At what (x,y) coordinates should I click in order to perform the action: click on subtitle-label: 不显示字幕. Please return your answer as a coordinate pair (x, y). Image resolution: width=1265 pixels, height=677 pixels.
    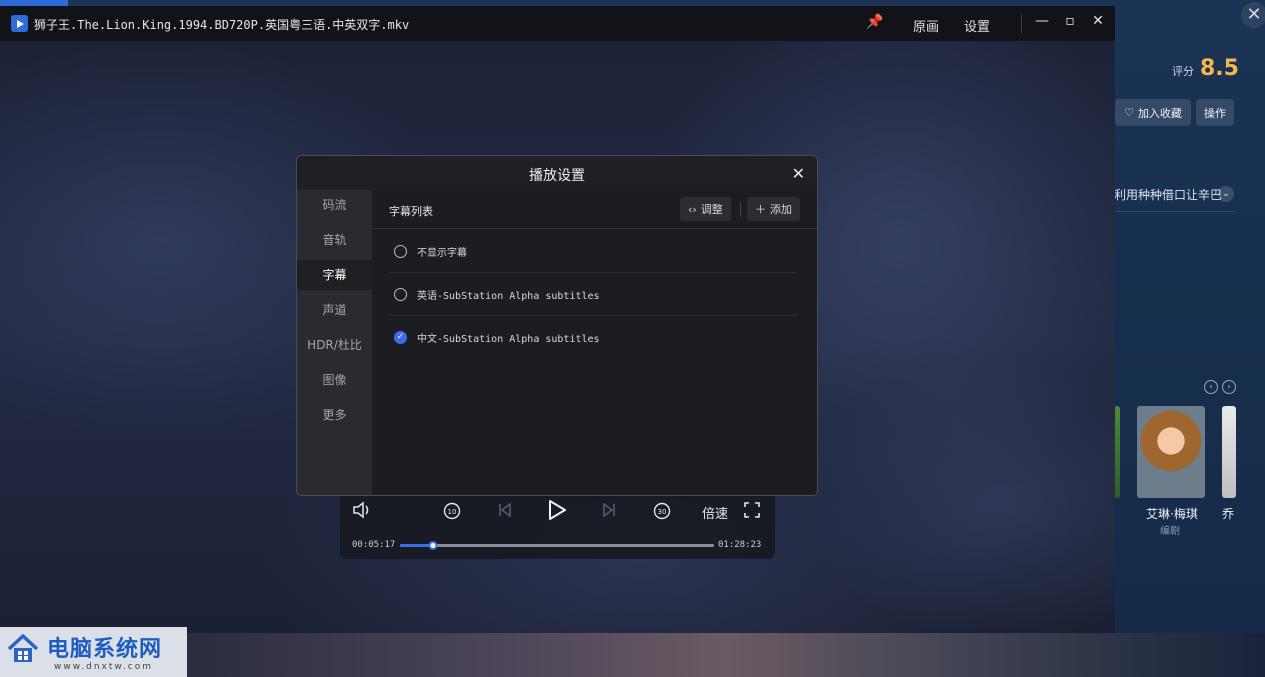
    Looking at the image, I should click on (442, 253).